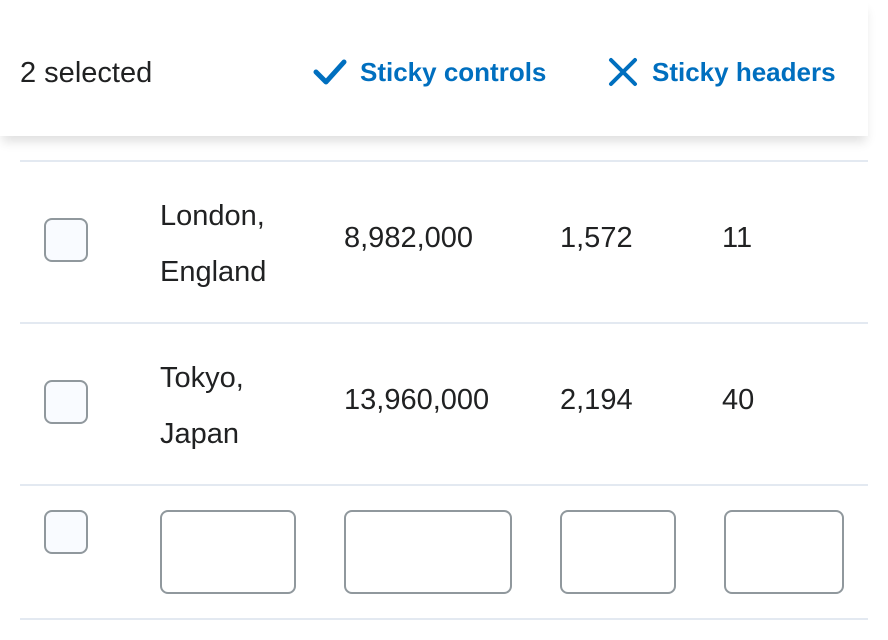 The image size is (888, 640). What do you see at coordinates (428, 552) in the screenshot?
I see `population-input` at bounding box center [428, 552].